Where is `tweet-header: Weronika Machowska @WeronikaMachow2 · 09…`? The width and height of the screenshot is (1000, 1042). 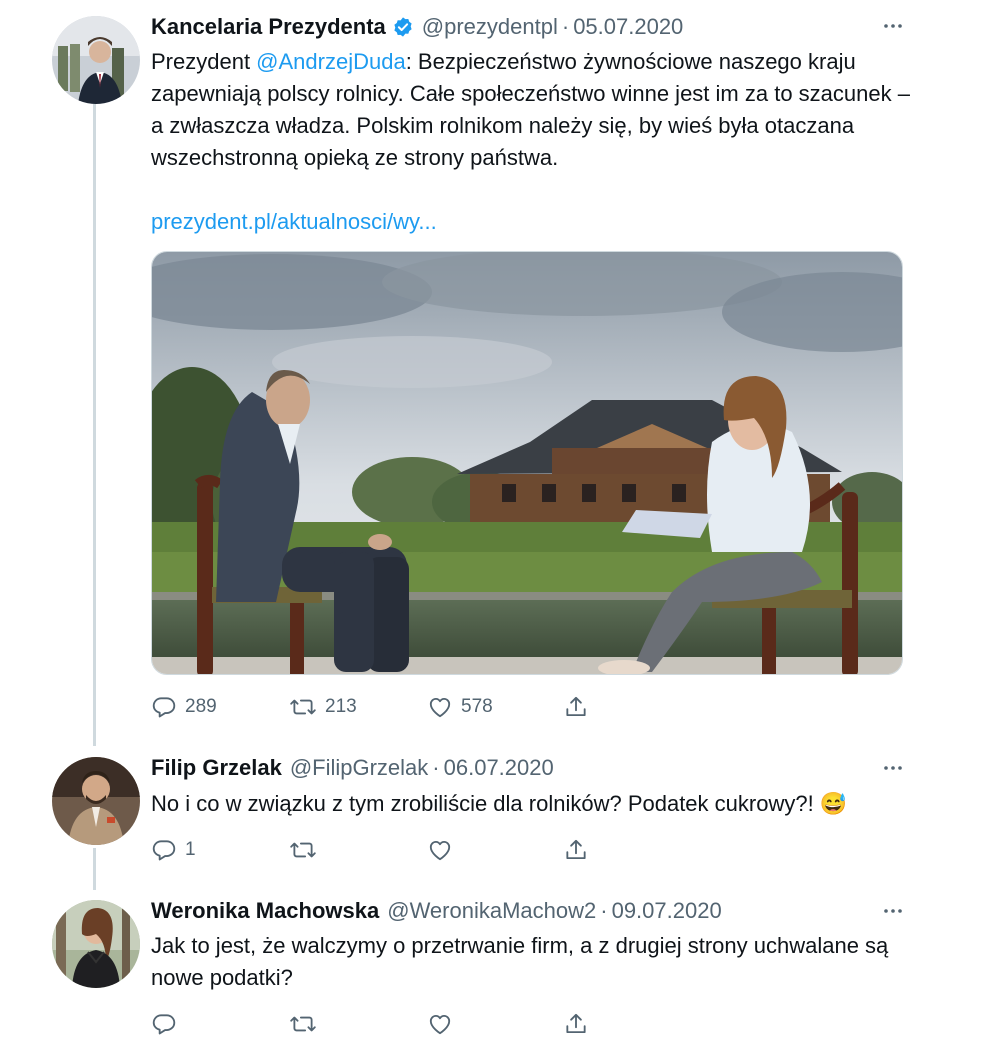 tweet-header: Weronika Machowska @WeronikaMachow2 · 09… is located at coordinates (436, 911).